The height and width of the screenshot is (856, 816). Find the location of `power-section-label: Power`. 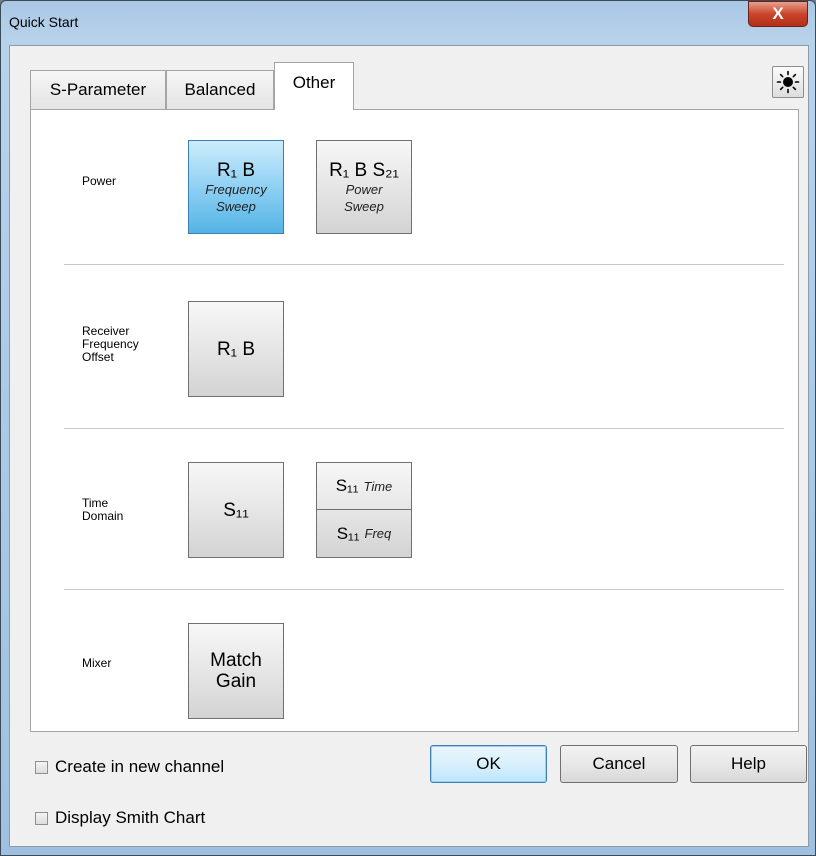

power-section-label: Power is located at coordinates (99, 181).